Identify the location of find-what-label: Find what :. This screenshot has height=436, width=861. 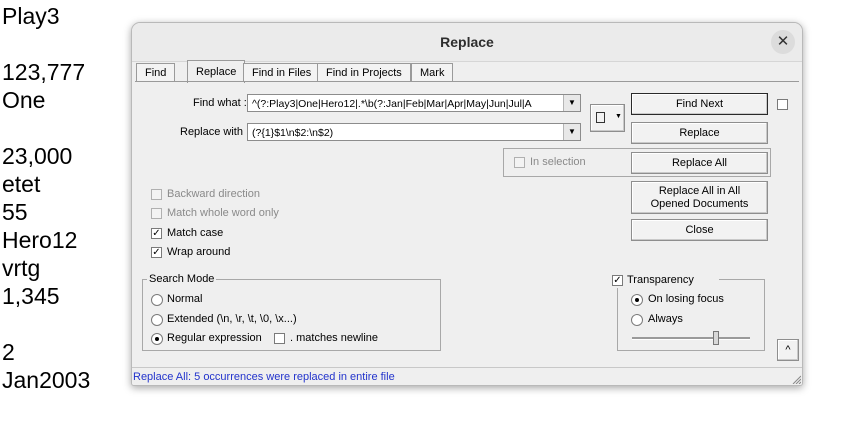
(220, 103).